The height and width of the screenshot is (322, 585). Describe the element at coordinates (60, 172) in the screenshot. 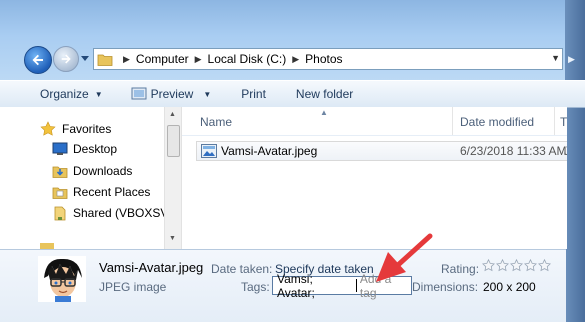

I see `downloads-icon` at that location.